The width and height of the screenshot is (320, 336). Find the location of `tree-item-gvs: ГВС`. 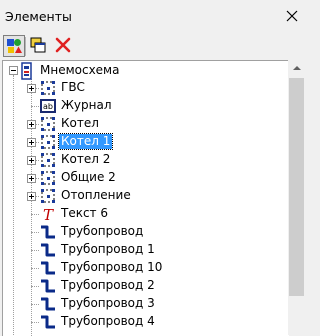

tree-item-gvs: ГВС is located at coordinates (143, 88).